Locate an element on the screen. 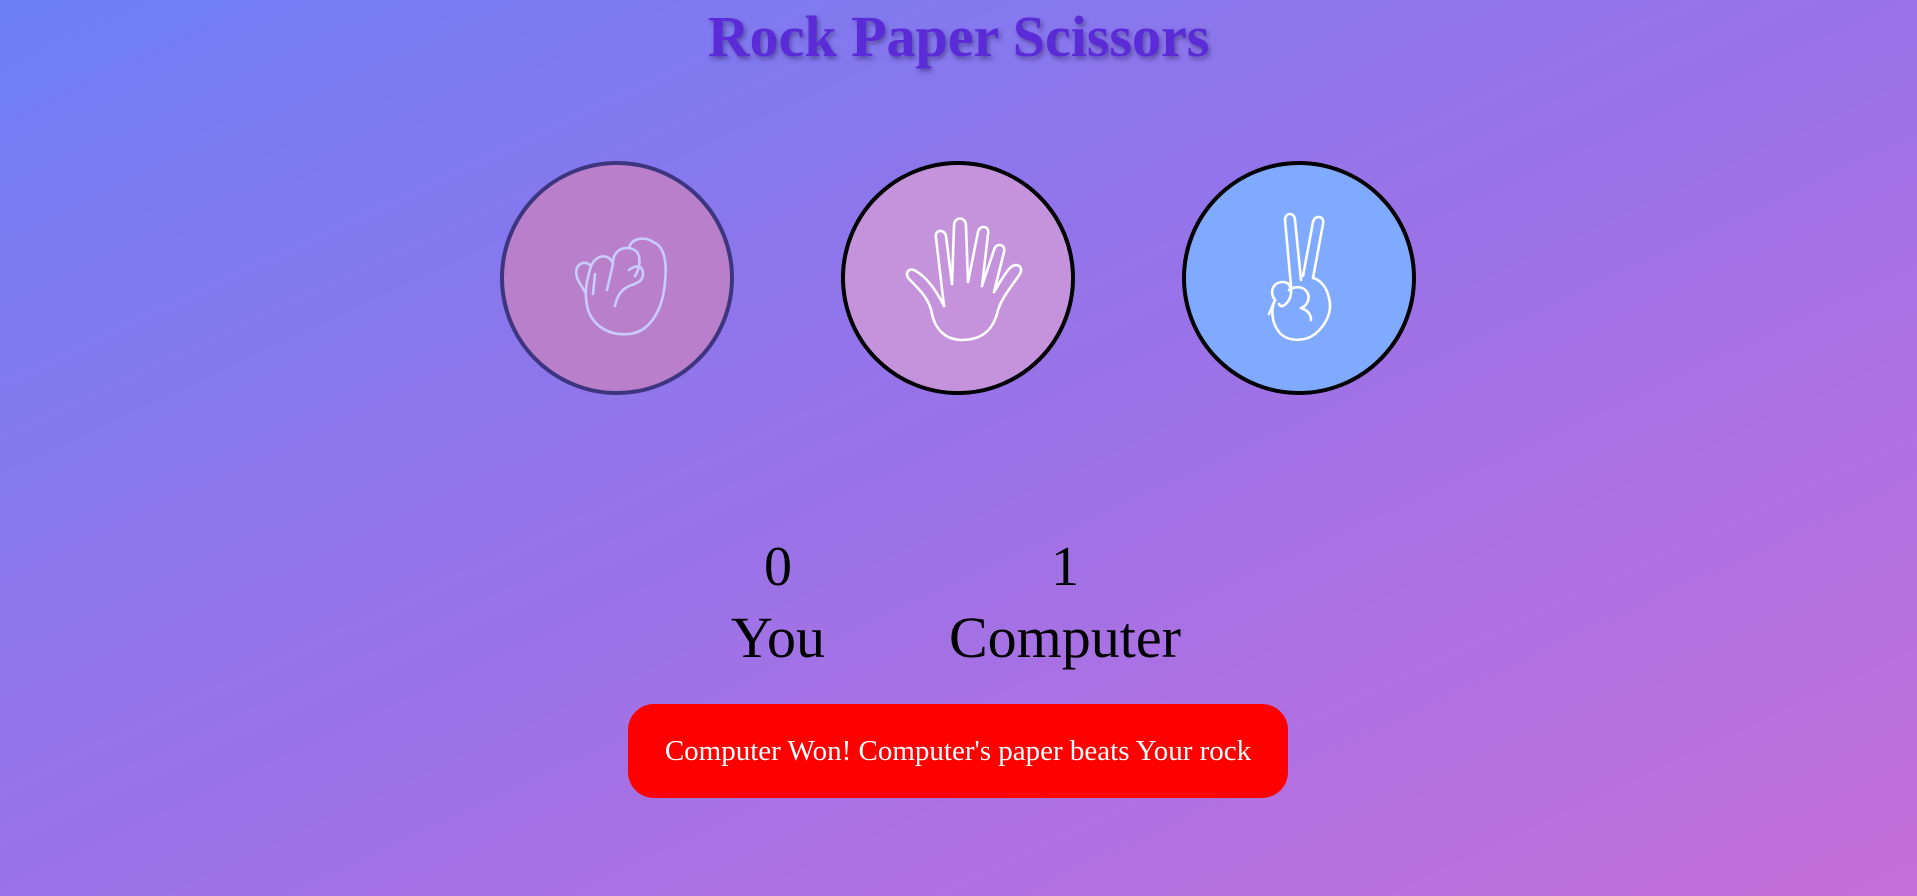  user-score-value: 0 is located at coordinates (778, 567).